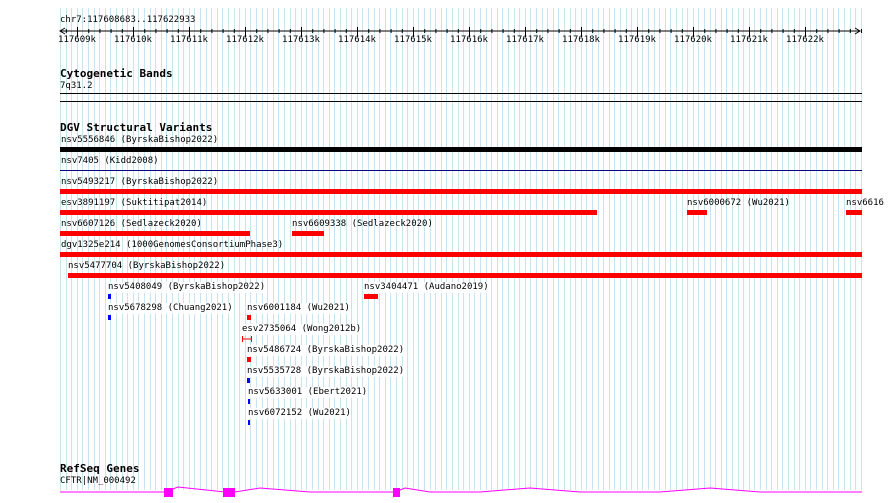  I want to click on dgv-feature-label: nsv5493217 (ByrskaBishop2022), so click(140, 182).